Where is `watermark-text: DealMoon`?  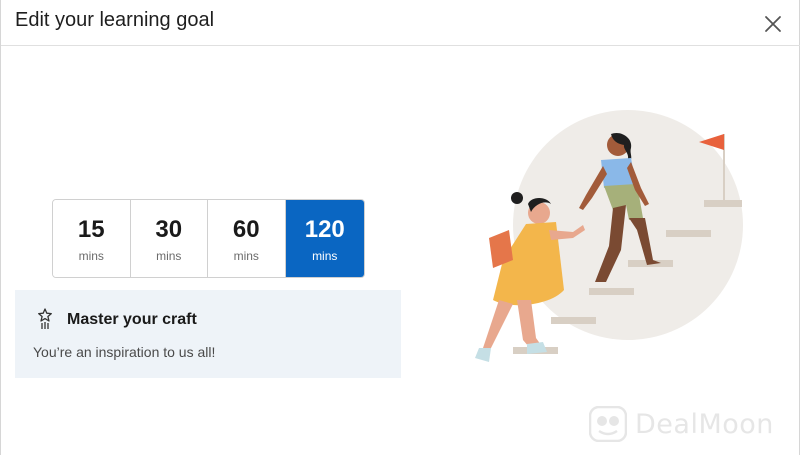
watermark-text: DealMoon is located at coordinates (704, 424).